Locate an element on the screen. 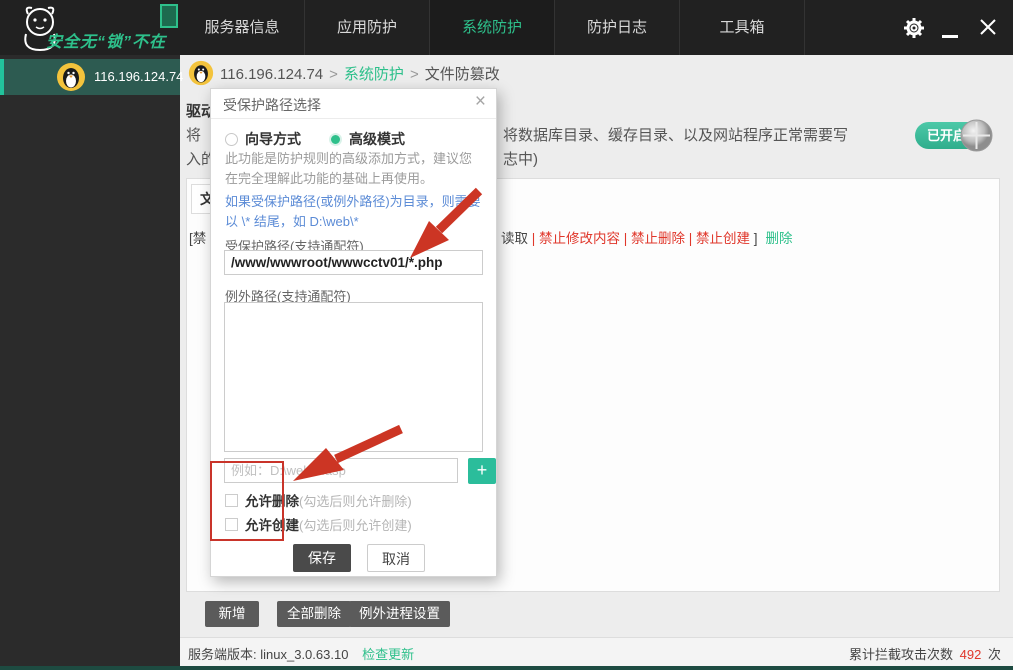  radio-advanced-label: 高级模式 is located at coordinates (377, 139).